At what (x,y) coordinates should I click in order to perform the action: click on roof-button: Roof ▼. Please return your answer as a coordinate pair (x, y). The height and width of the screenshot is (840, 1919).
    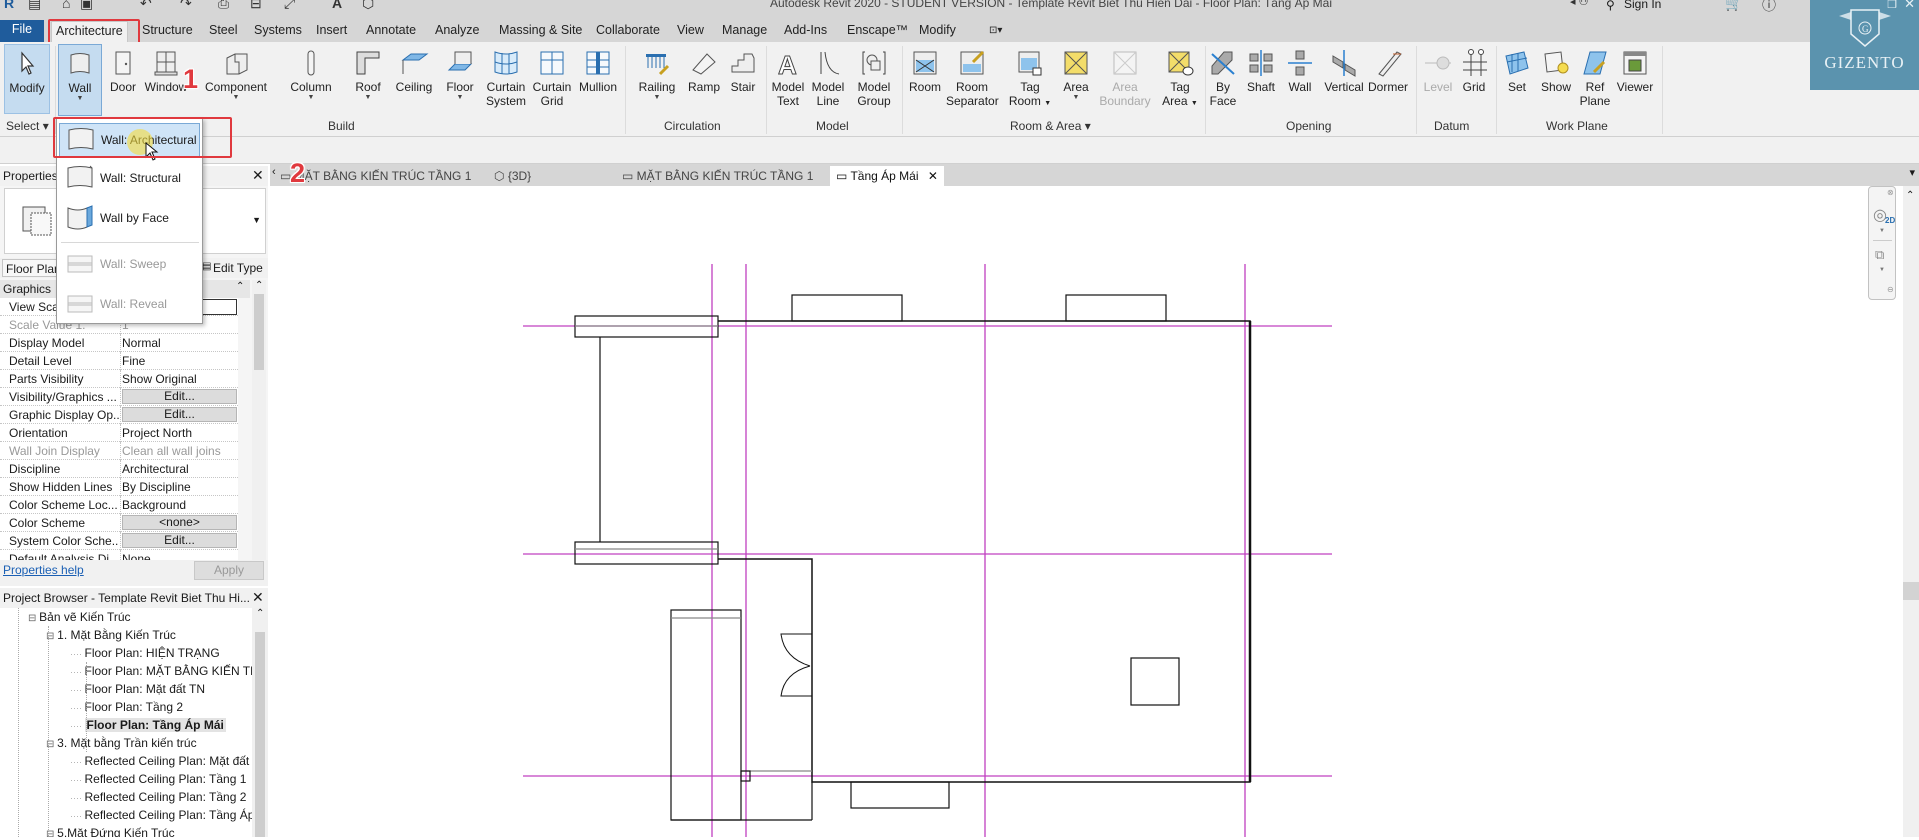
    Looking at the image, I should click on (368, 80).